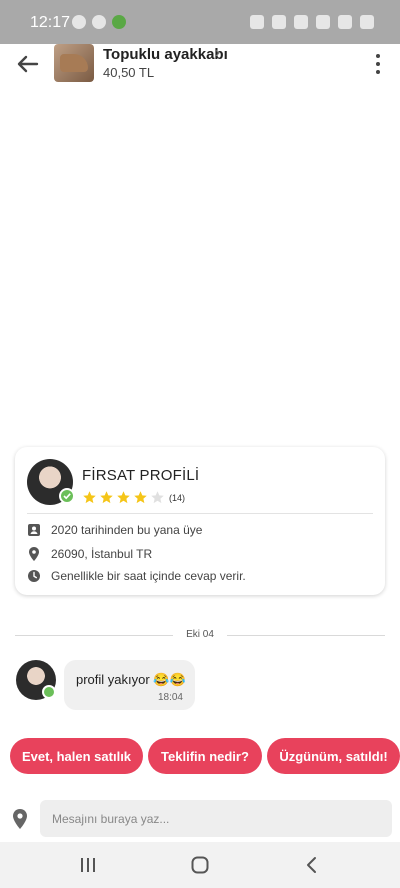 Image resolution: width=400 pixels, height=888 pixels. What do you see at coordinates (301, 22) in the screenshot?
I see `nfc-icon` at bounding box center [301, 22].